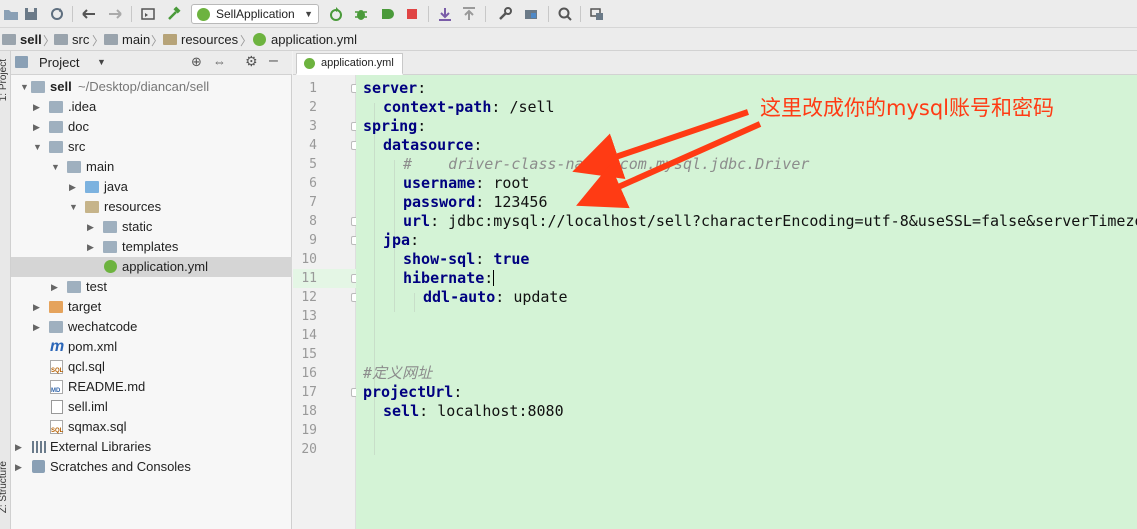  Describe the element at coordinates (151, 63) in the screenshot. I see `project-panel-header: Project ▼ ⊕ ⇔ ⚙ –` at that location.